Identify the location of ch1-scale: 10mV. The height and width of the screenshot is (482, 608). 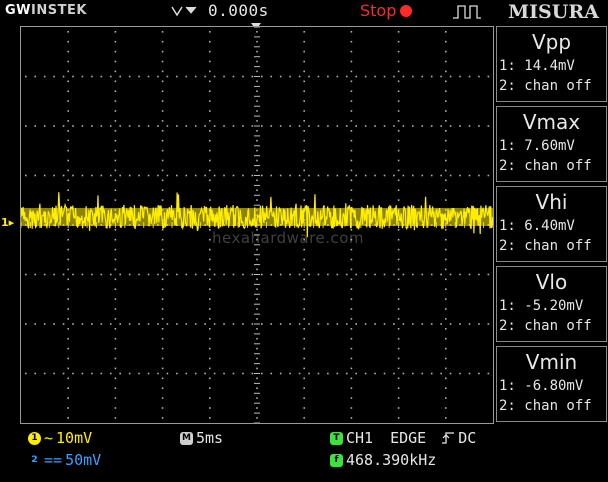
(74, 438).